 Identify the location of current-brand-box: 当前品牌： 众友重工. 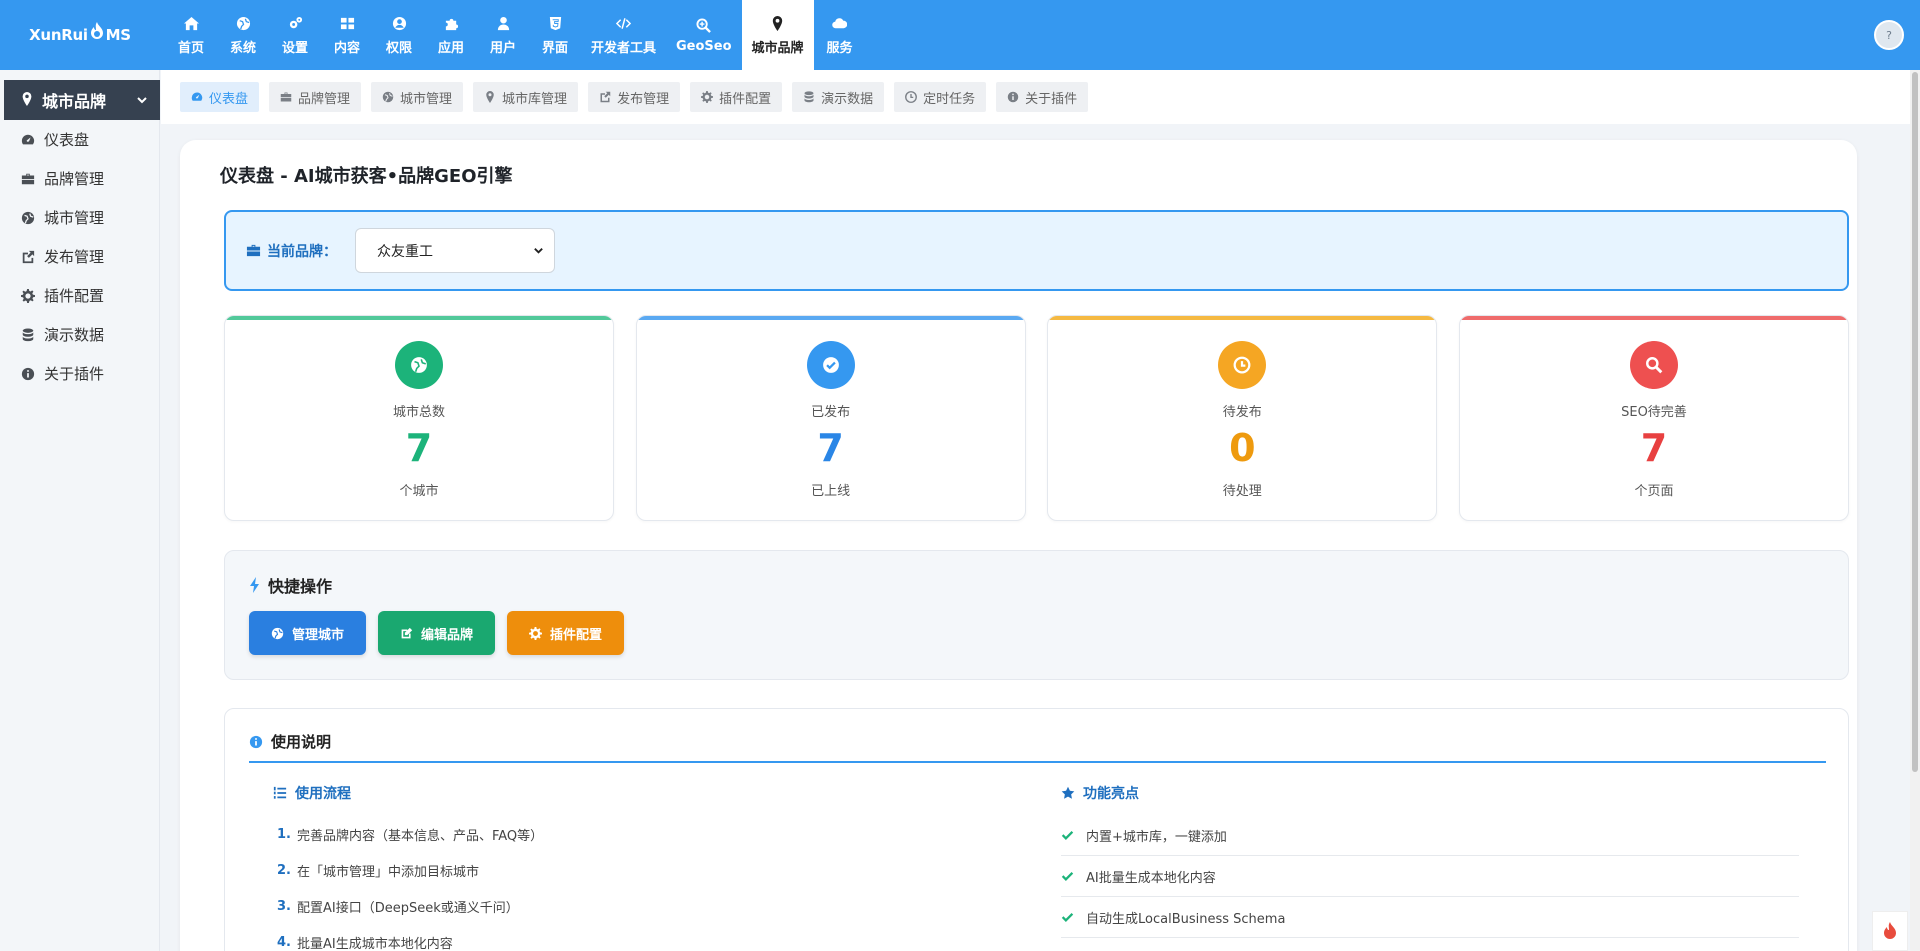
(1036, 250).